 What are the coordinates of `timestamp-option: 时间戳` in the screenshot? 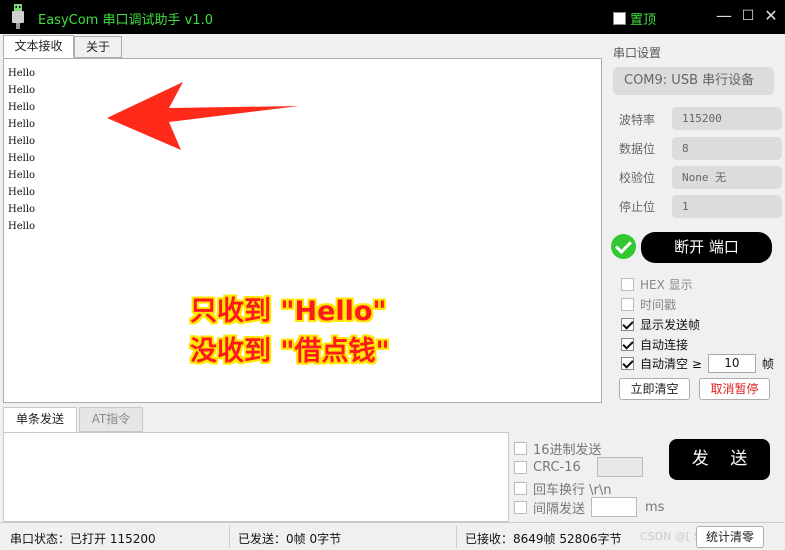 It's located at (648, 304).